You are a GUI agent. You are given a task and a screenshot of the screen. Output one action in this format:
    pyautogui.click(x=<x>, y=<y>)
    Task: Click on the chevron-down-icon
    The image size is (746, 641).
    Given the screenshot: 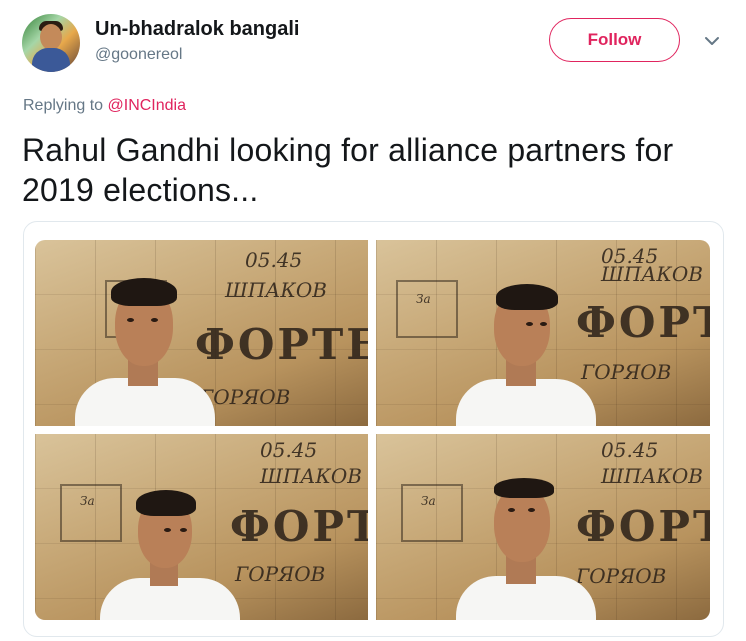 What is the action you would take?
    pyautogui.click(x=712, y=41)
    